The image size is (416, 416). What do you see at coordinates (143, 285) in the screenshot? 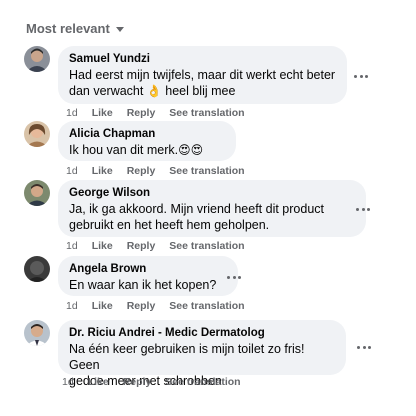
I see `comment-text: En waar kan ik het kopen?` at bounding box center [143, 285].